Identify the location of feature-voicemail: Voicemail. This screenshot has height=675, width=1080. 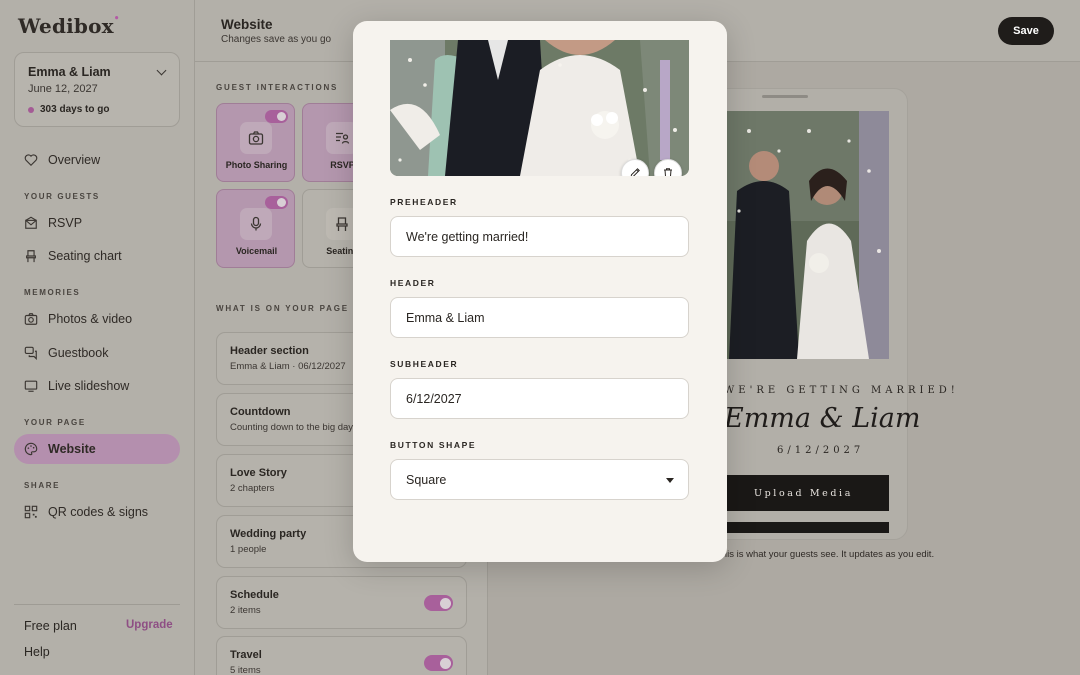
(255, 228).